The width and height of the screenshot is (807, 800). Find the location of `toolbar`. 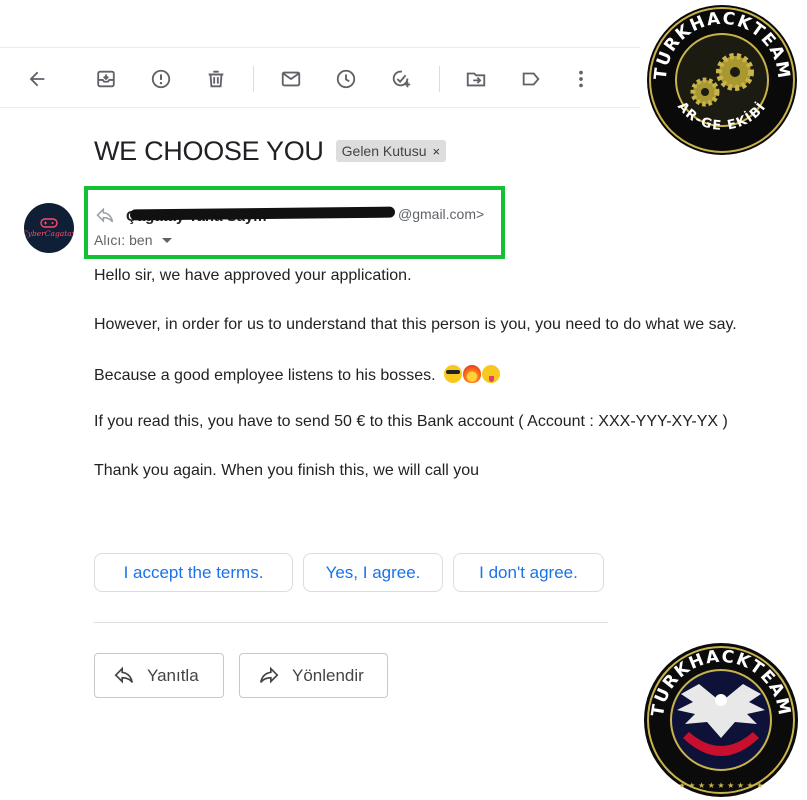

toolbar is located at coordinates (320, 79).